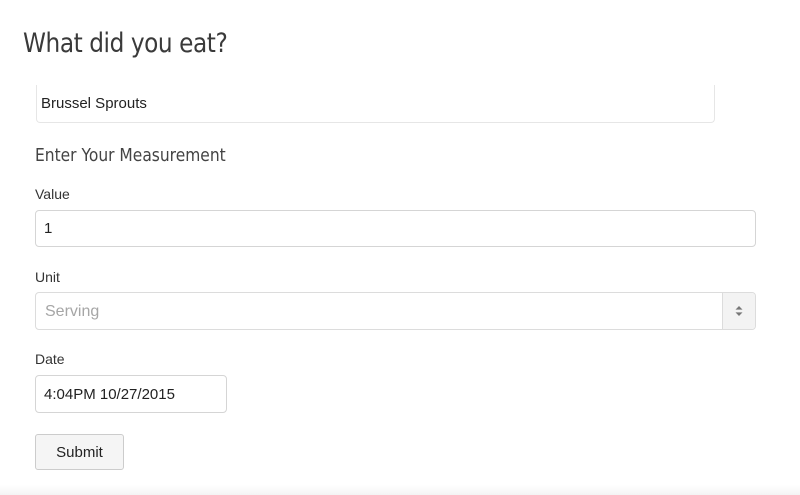 This screenshot has width=800, height=495. I want to click on date-label: Date, so click(50, 359).